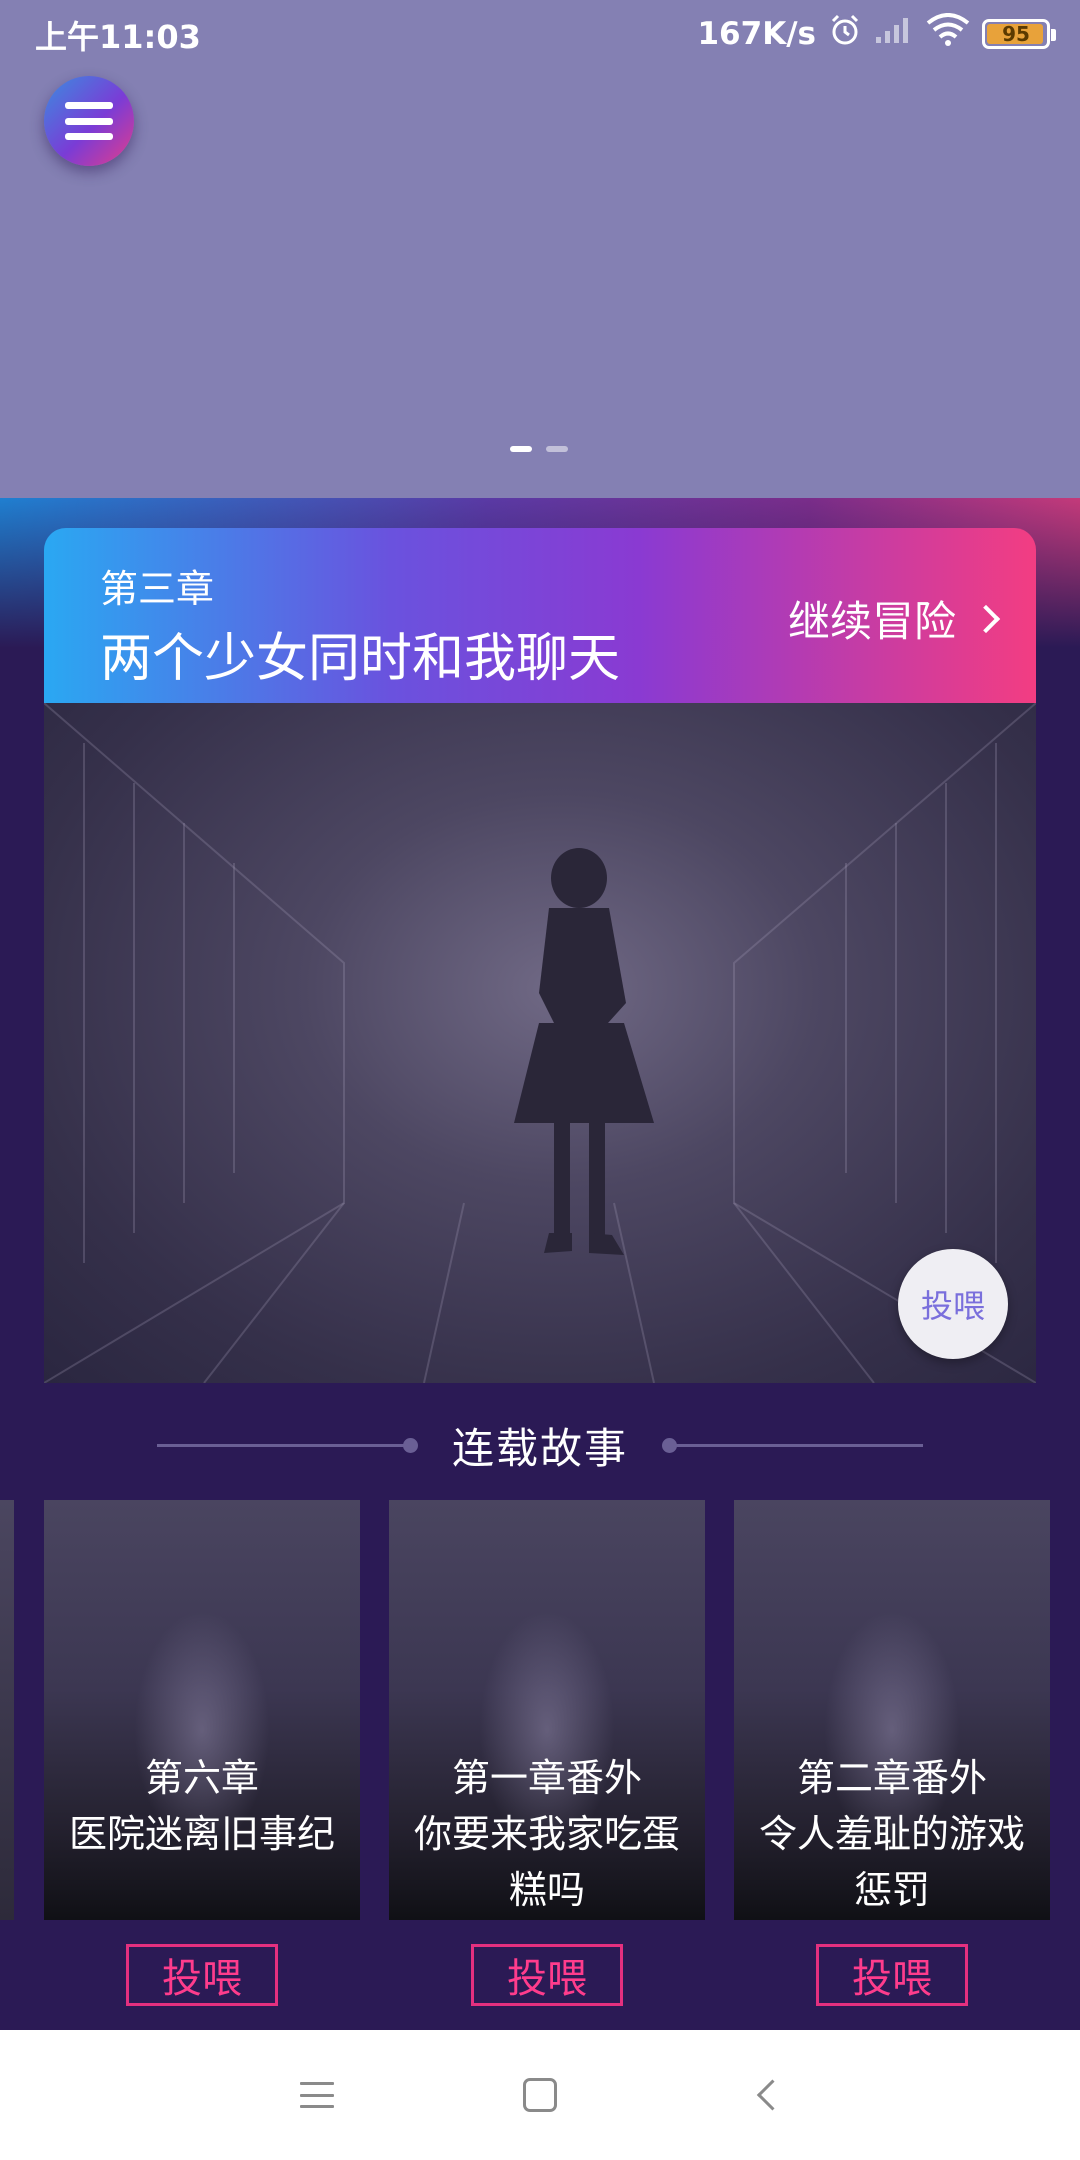  I want to click on story-chapter: 第二章番外, so click(891, 1778).